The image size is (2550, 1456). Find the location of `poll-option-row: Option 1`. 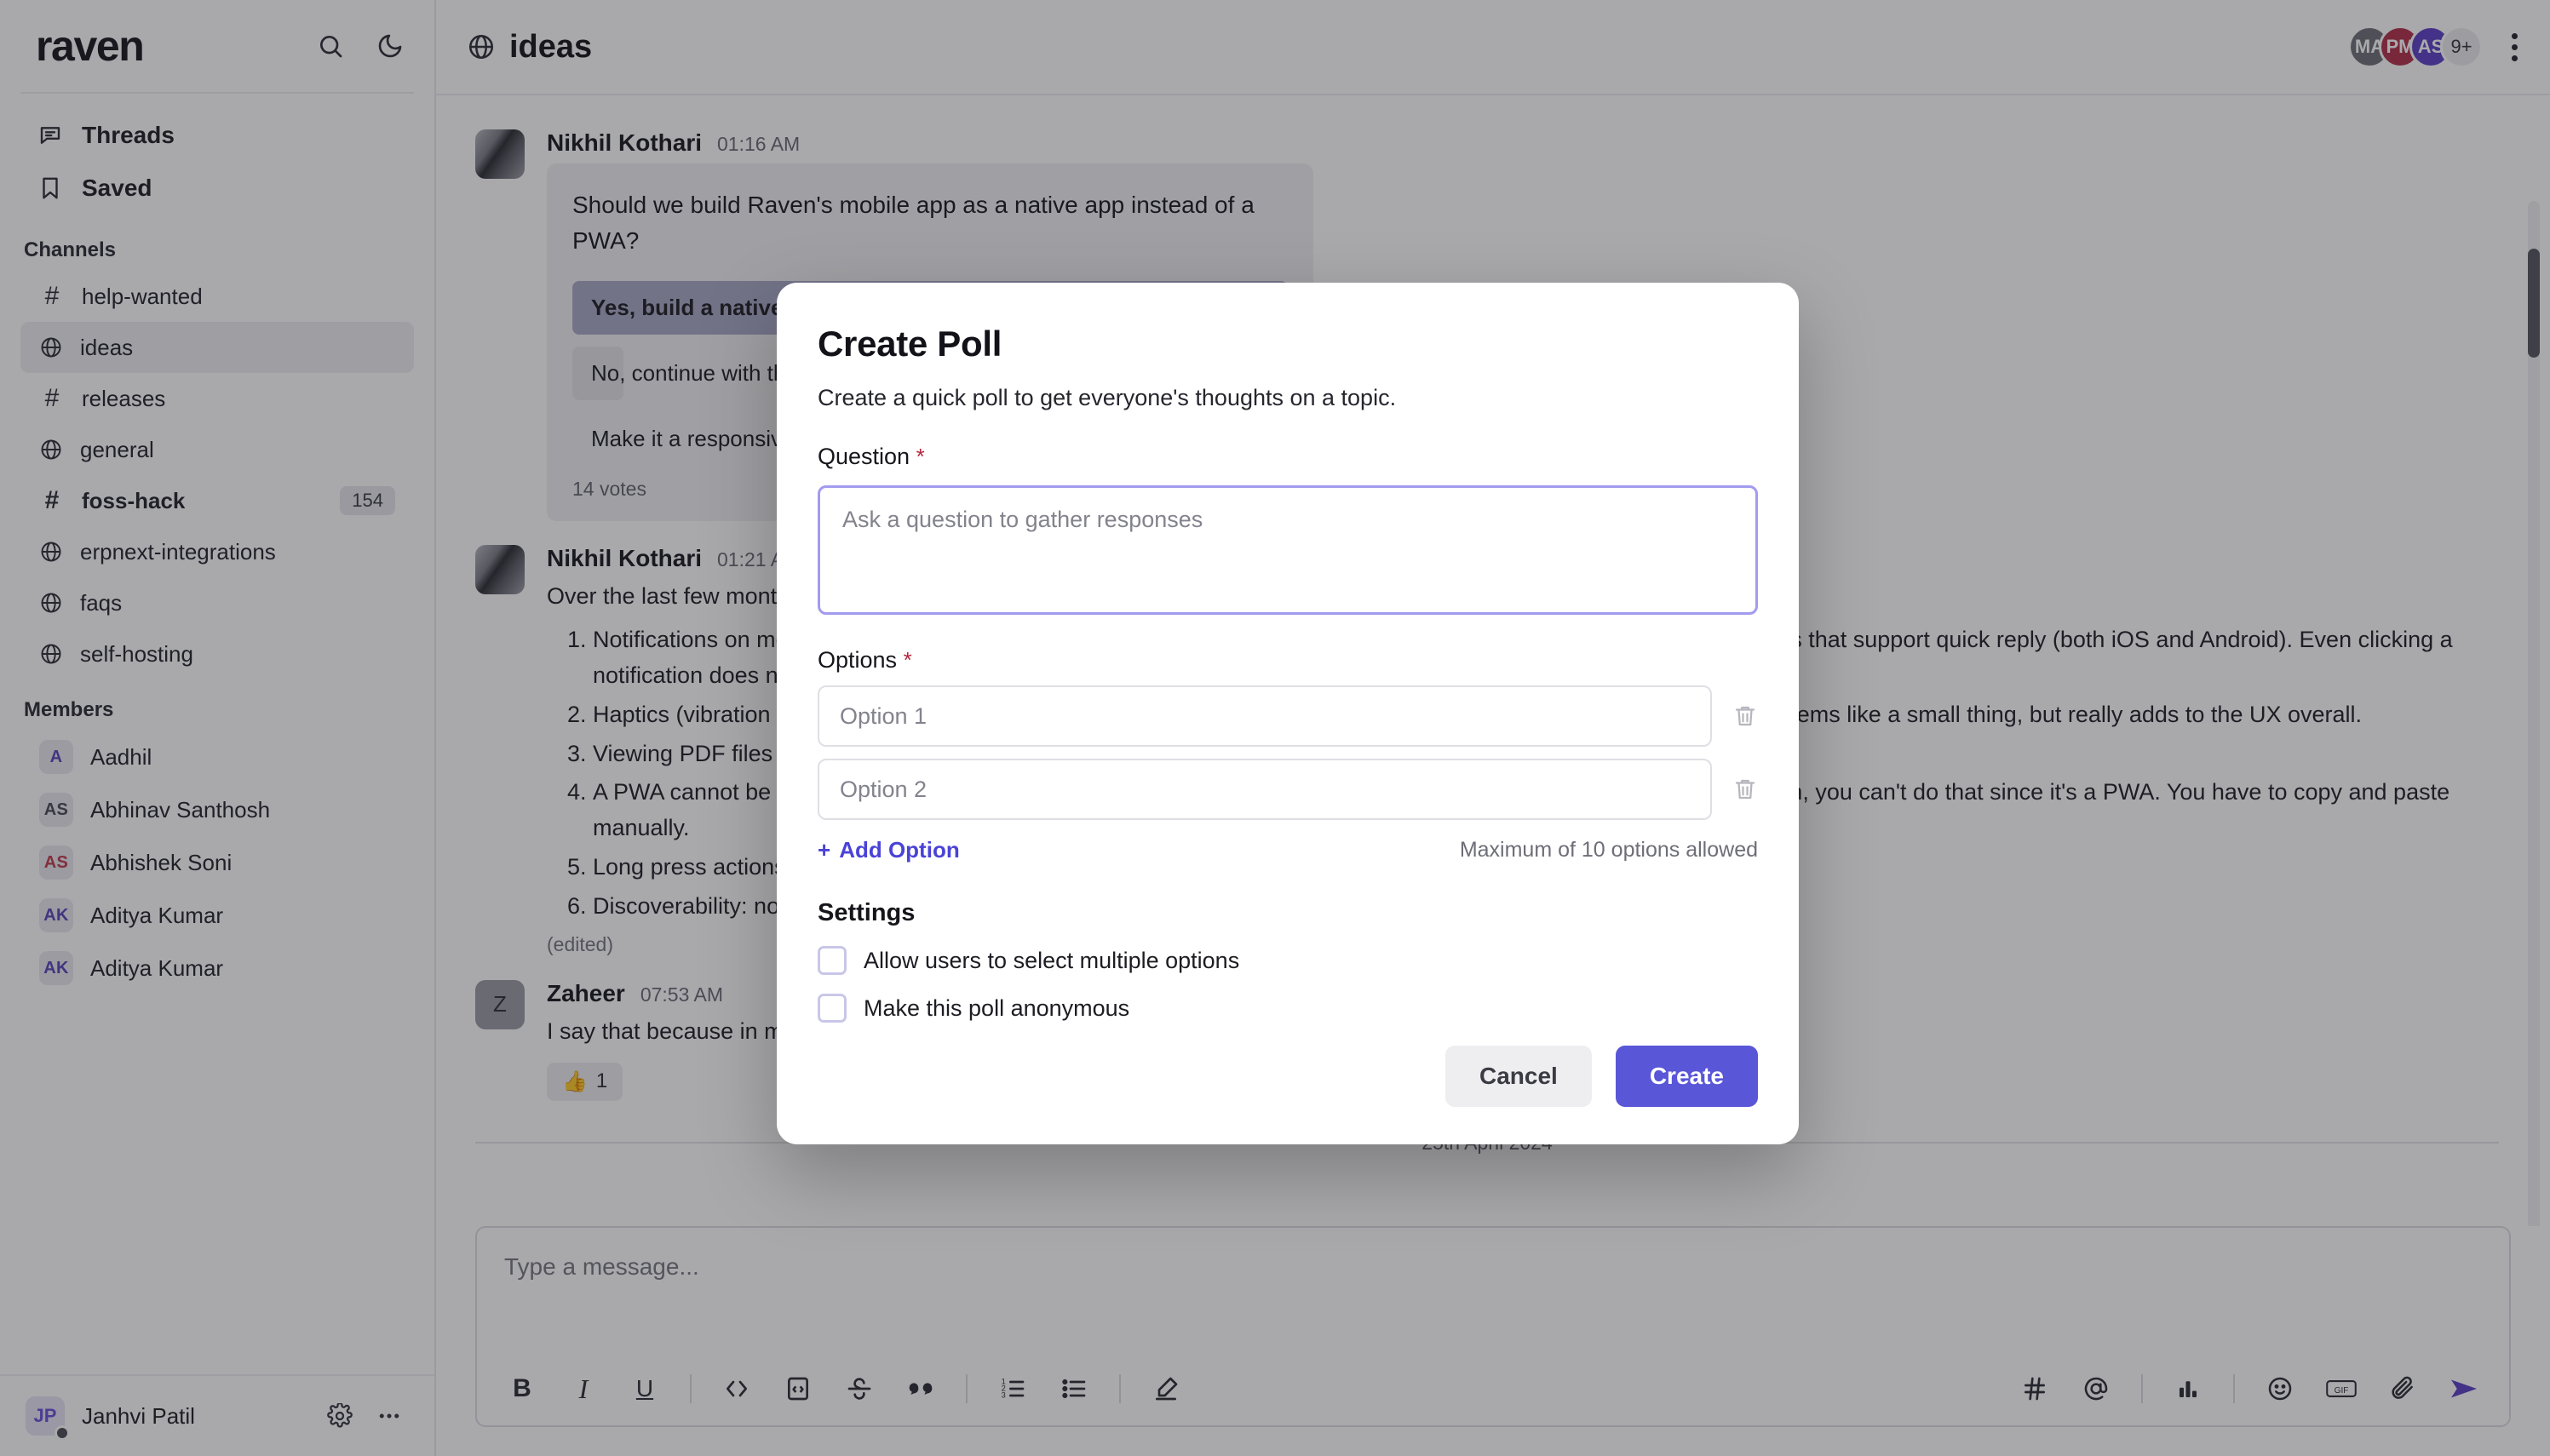

poll-option-row: Option 1 is located at coordinates (1288, 716).